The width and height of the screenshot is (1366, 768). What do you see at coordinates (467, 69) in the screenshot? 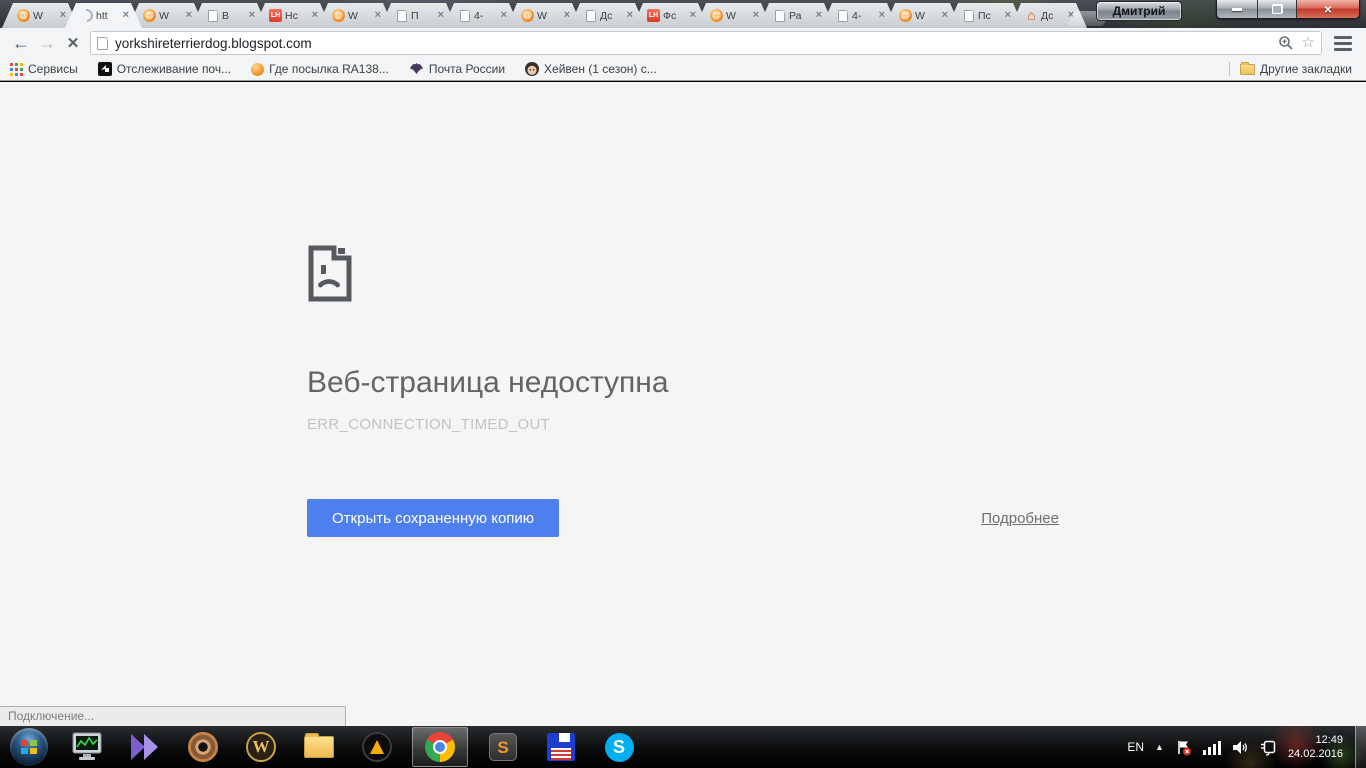
I see `bookmark-label: Почта России` at bounding box center [467, 69].